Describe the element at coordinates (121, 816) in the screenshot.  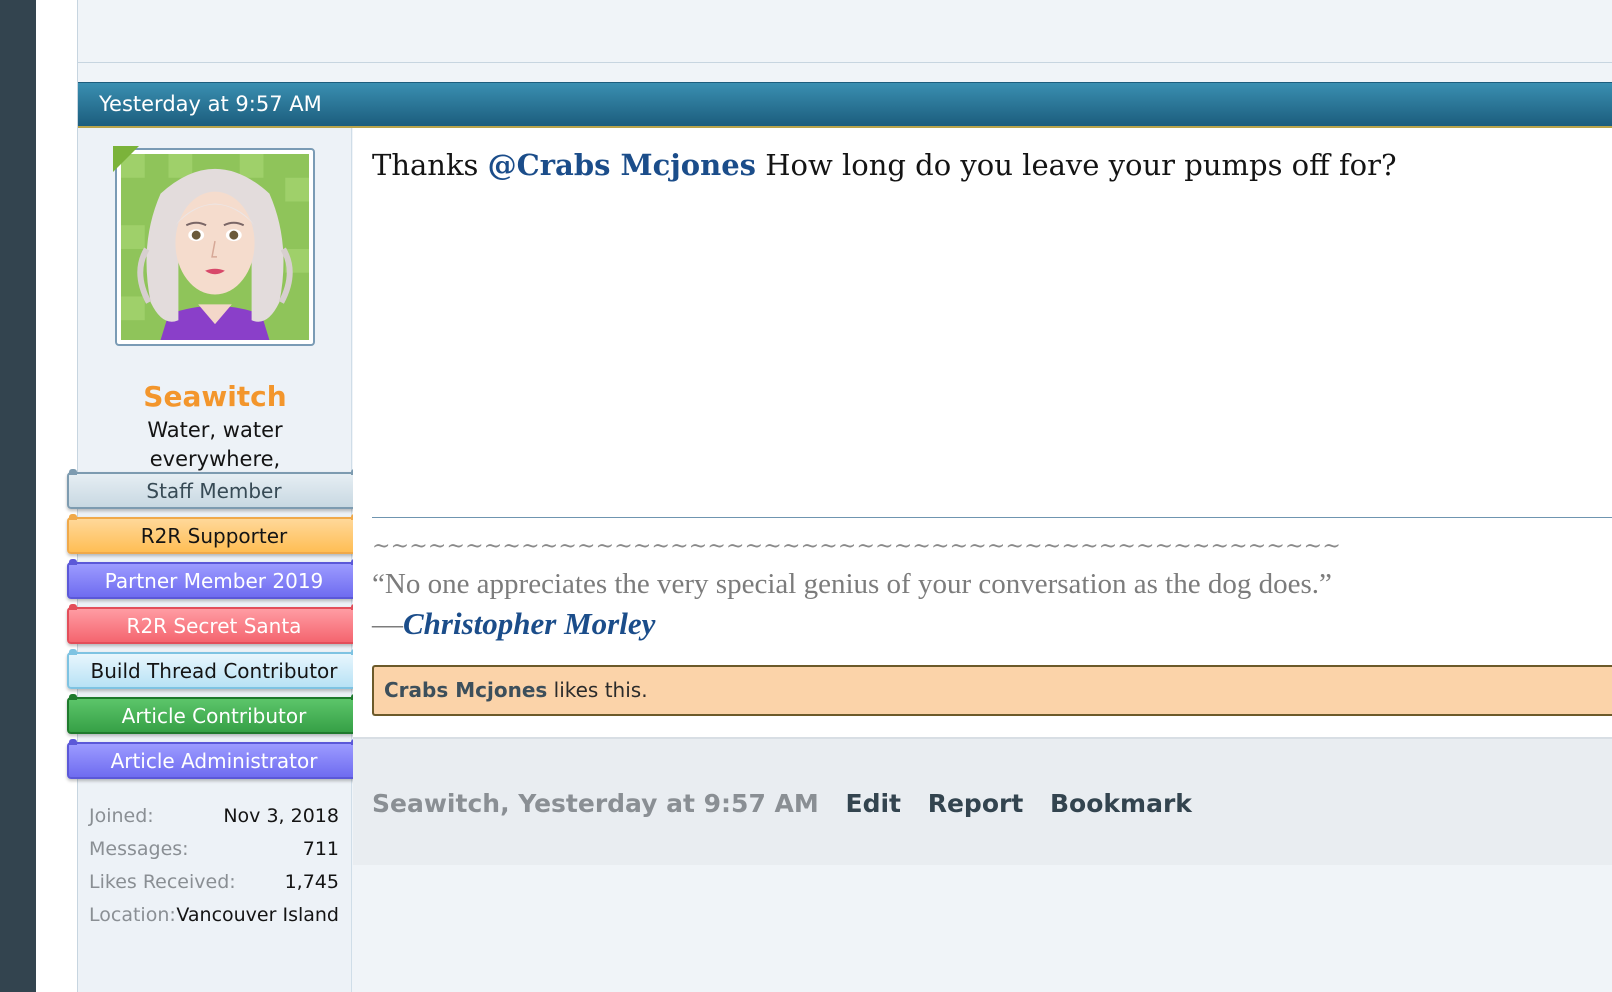
I see `stat-label: Joined:` at that location.